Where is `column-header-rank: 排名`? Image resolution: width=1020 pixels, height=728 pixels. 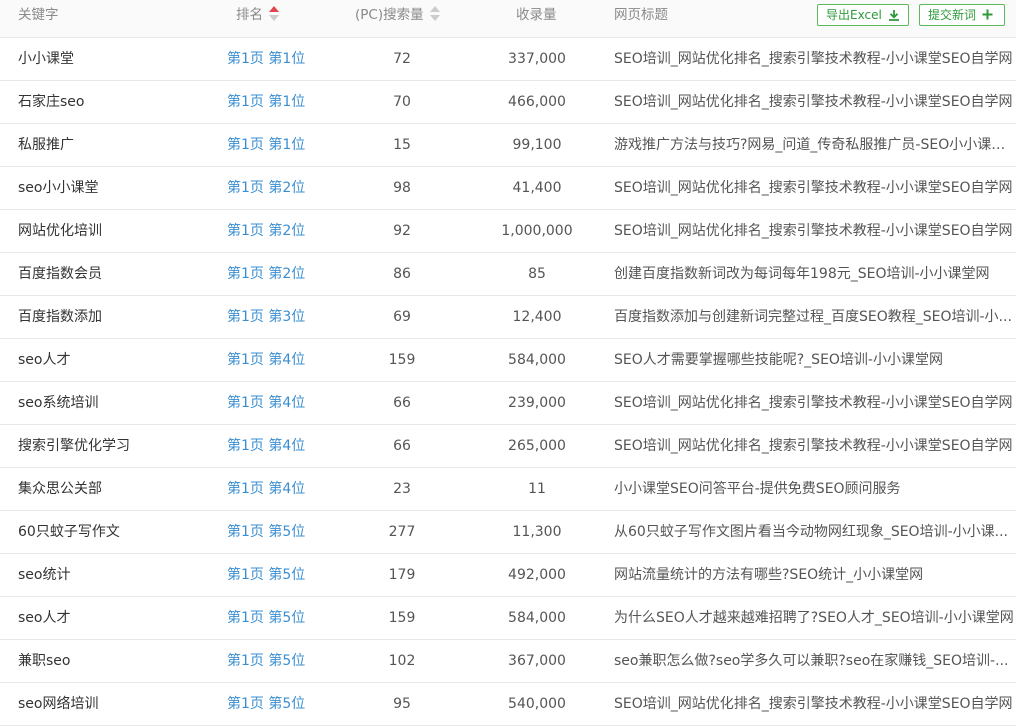
column-header-rank: 排名 is located at coordinates (257, 15).